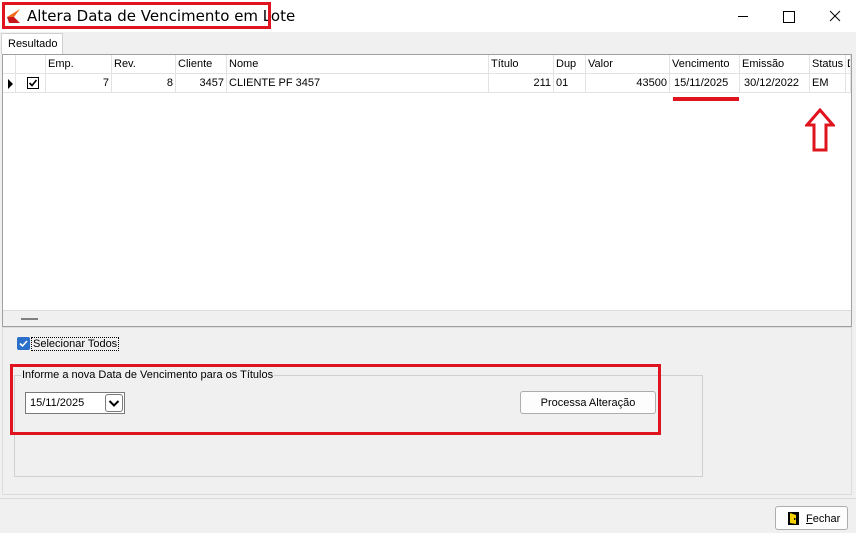 The width and height of the screenshot is (856, 533). I want to click on column-header-rev: Rev., so click(144, 64).